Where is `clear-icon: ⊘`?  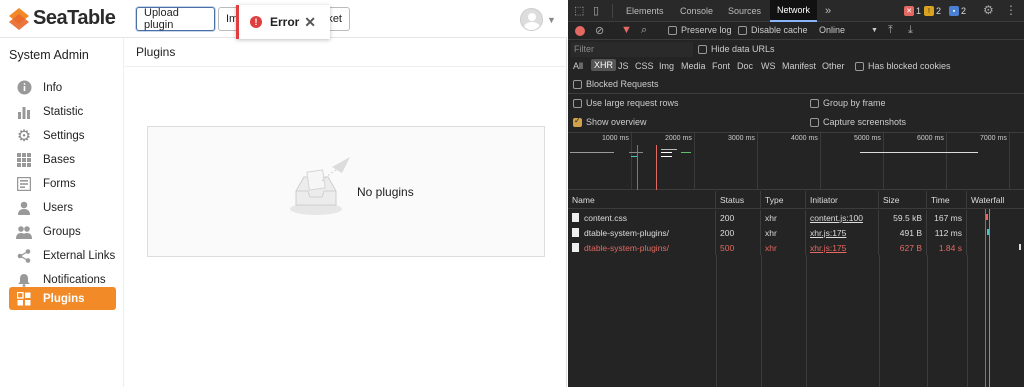
clear-icon: ⊘ is located at coordinates (599, 30).